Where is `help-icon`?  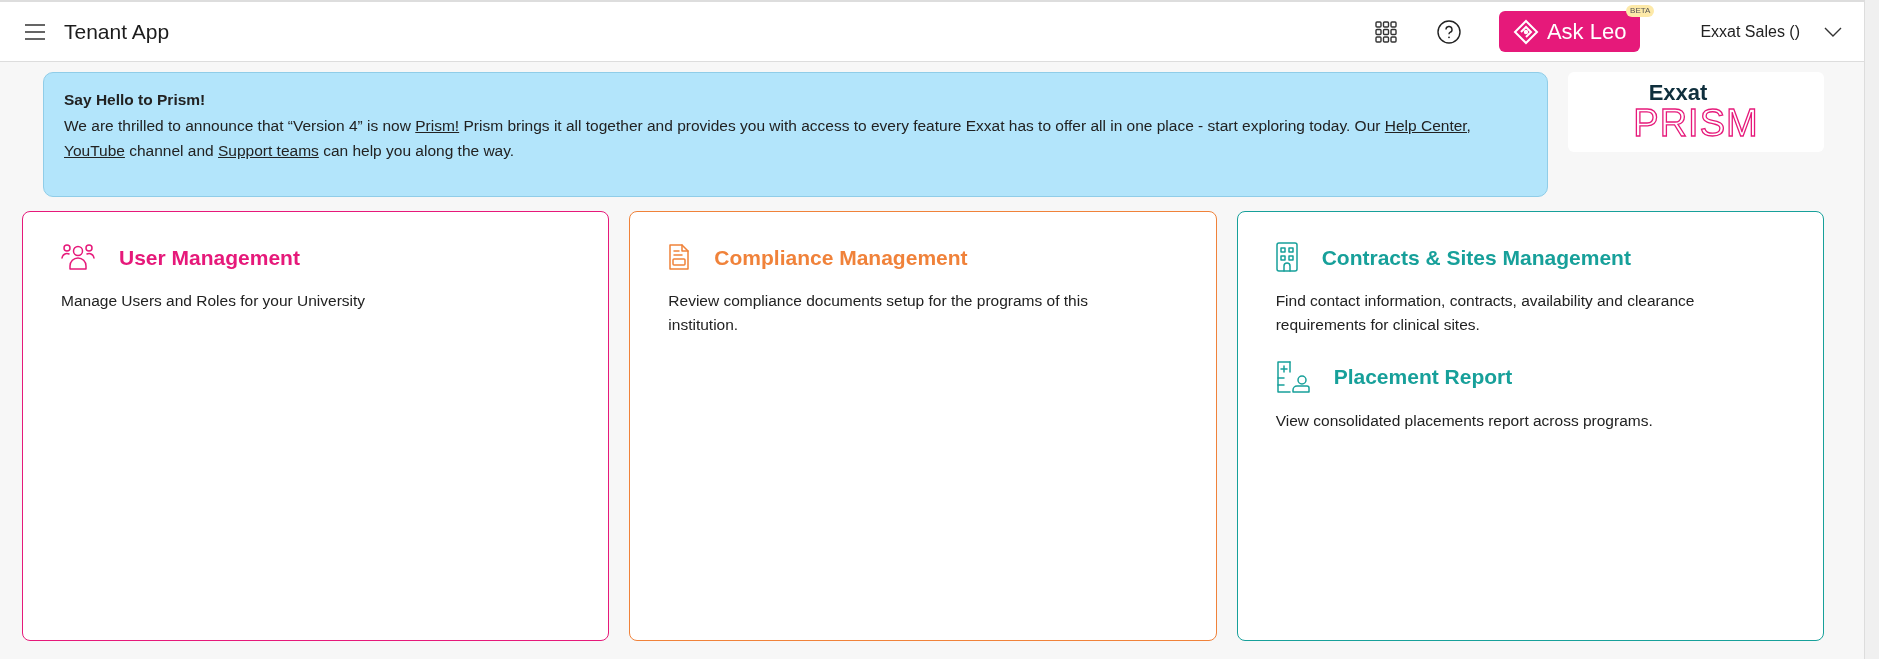 help-icon is located at coordinates (1448, 31).